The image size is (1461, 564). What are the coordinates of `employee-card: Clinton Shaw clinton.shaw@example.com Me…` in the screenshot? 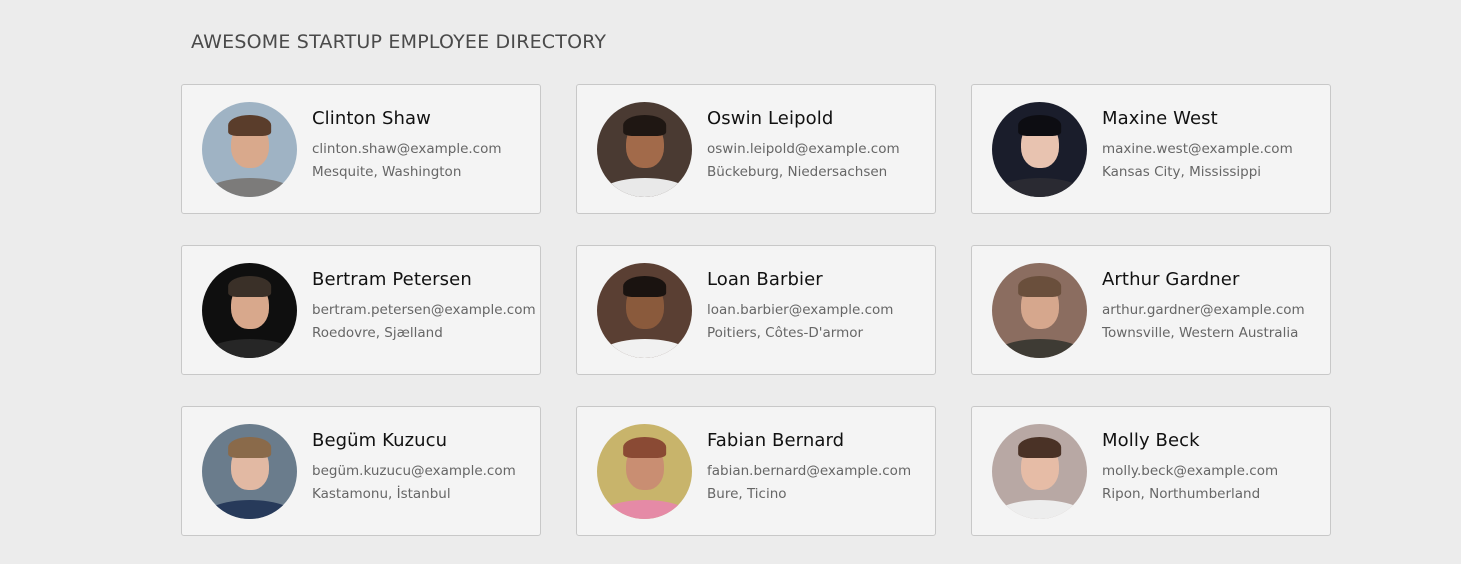 It's located at (361, 149).